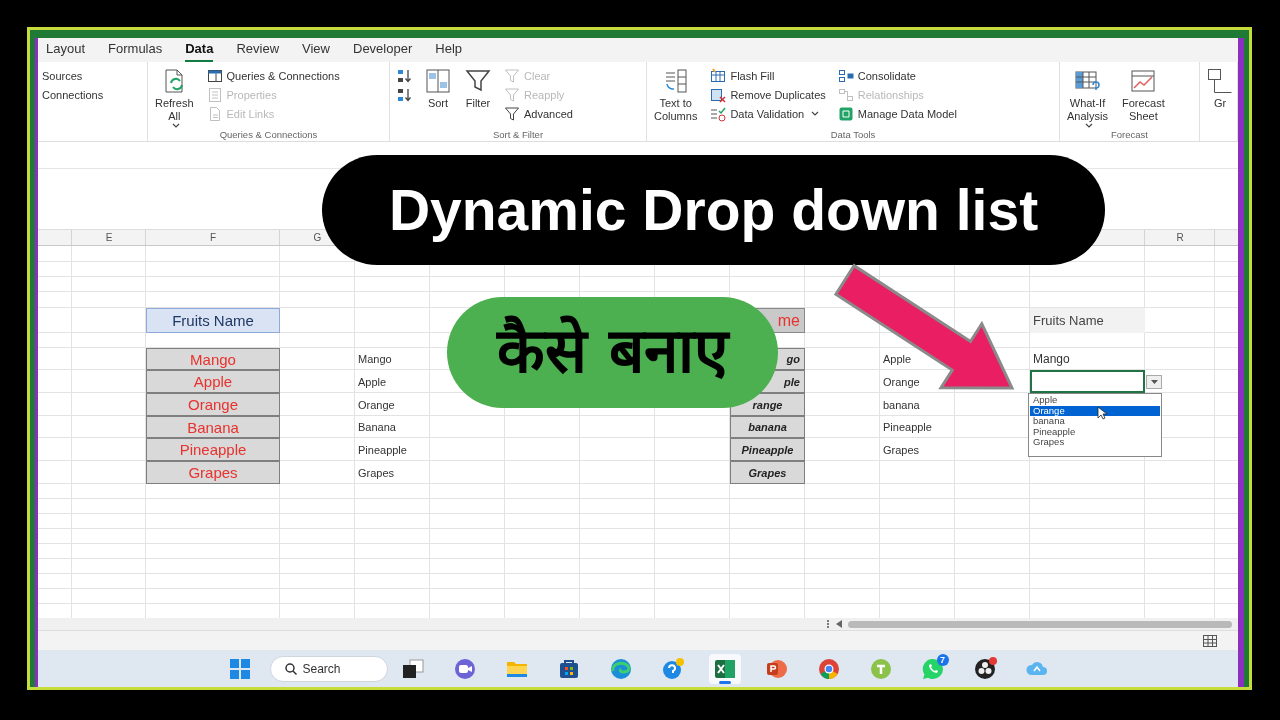 Image resolution: width=1280 pixels, height=720 pixels. Describe the element at coordinates (1095, 431) in the screenshot. I see `dropdown-option: Pineapple` at that location.